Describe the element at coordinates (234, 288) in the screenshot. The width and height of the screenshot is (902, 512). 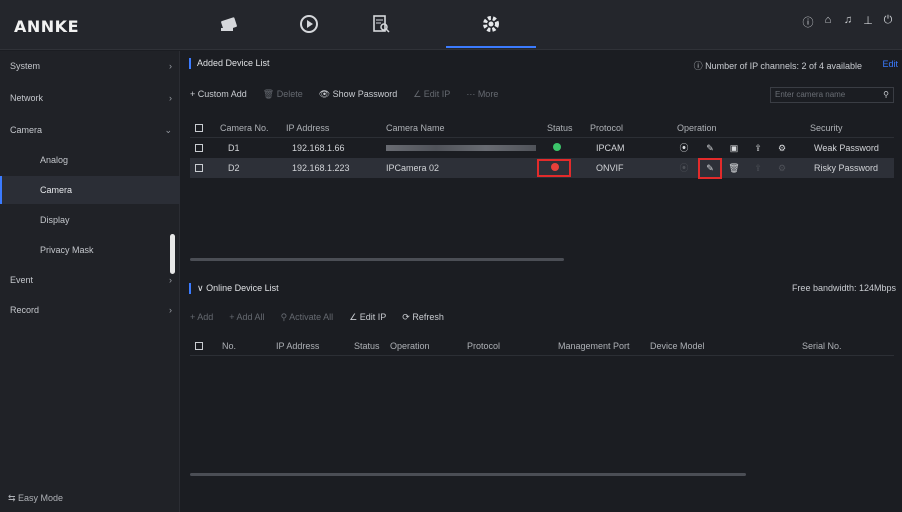
I see `online-device-list-title: ∨ Online Device List` at that location.